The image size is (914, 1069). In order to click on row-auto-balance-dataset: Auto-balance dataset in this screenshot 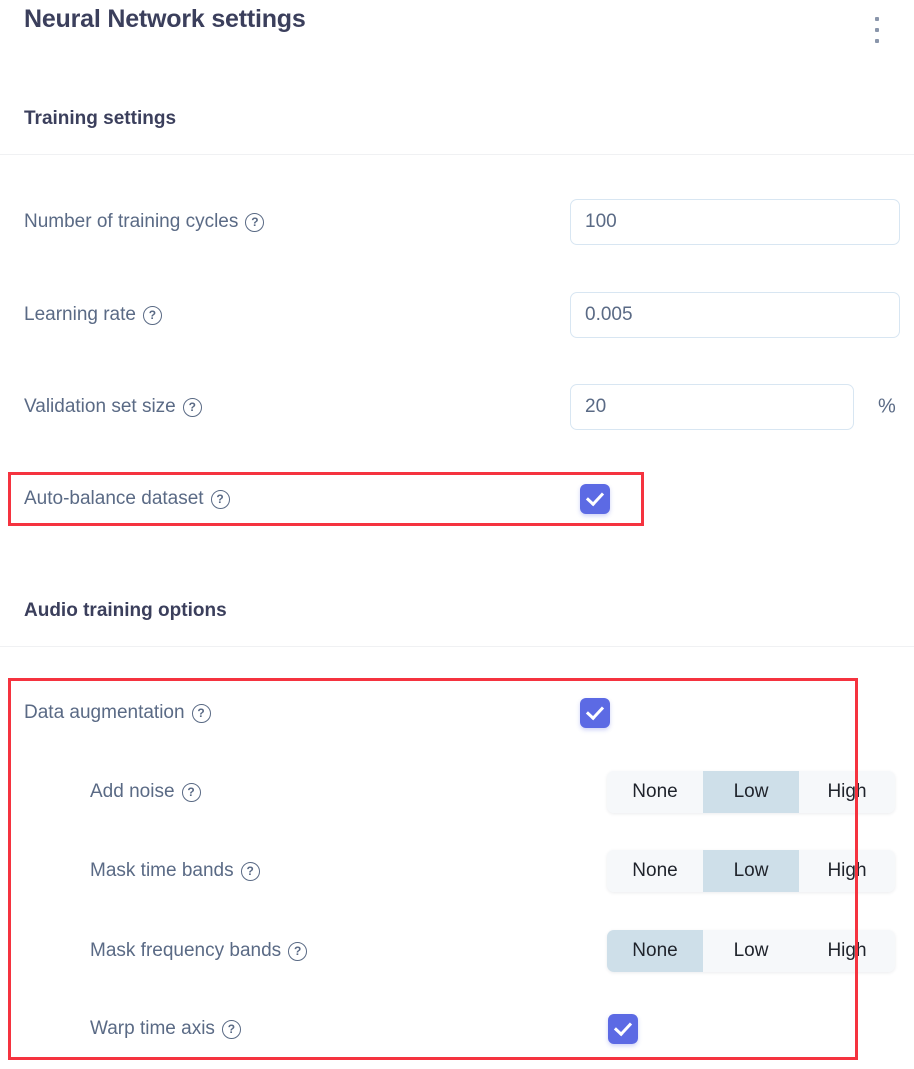, I will do `click(457, 499)`.